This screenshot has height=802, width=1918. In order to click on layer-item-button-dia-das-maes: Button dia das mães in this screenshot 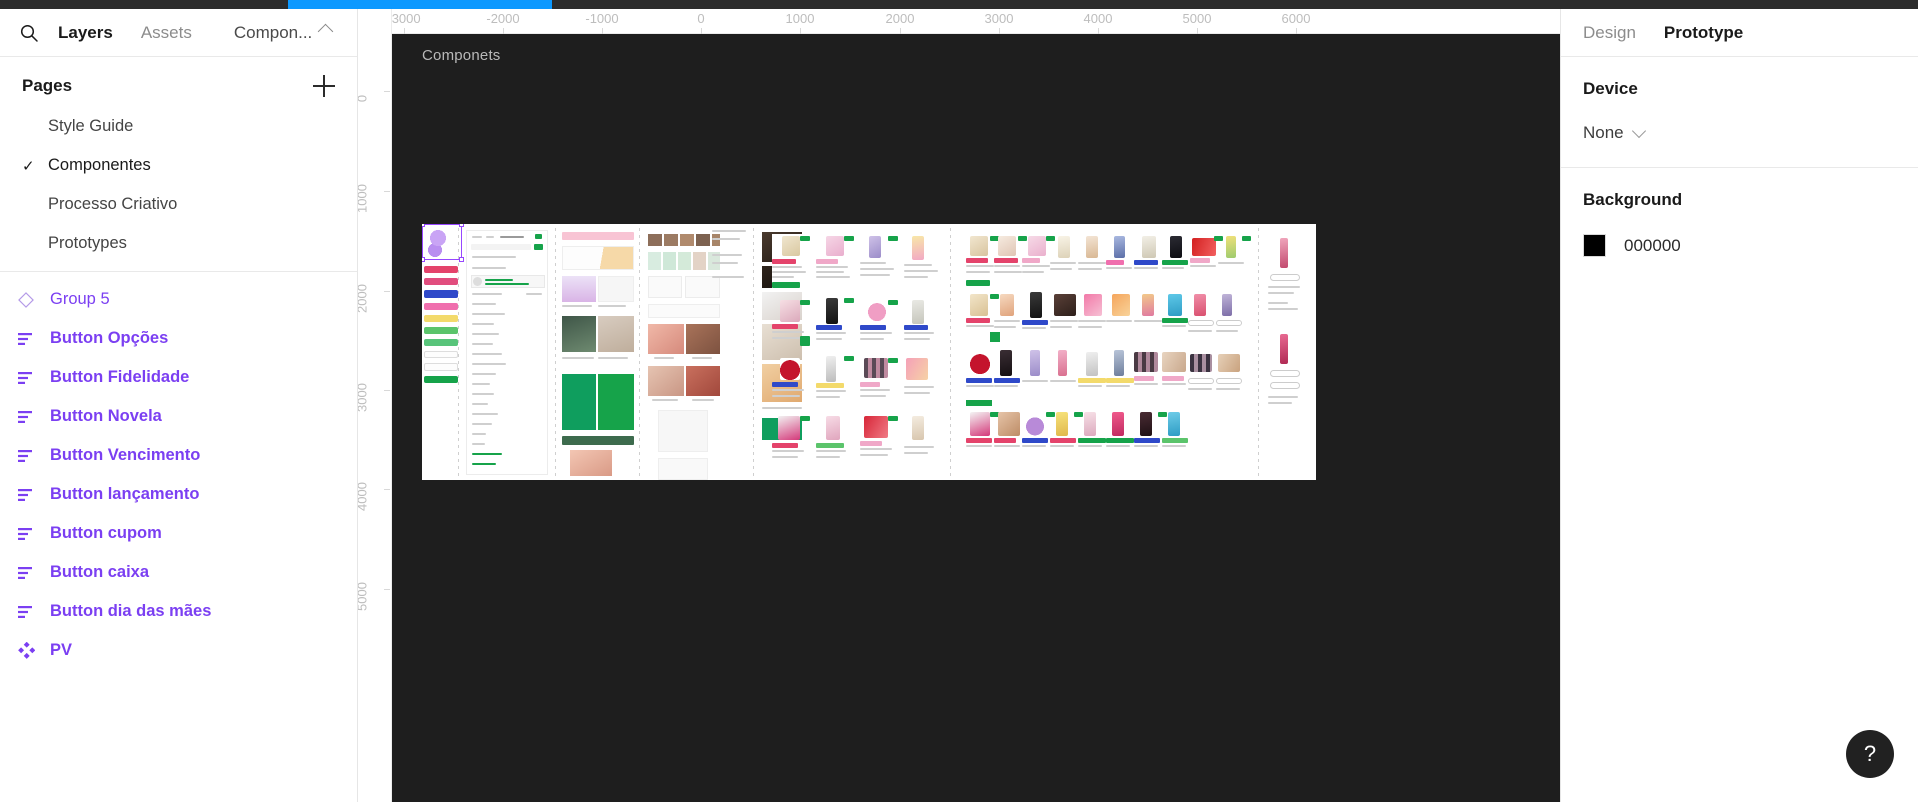, I will do `click(178, 611)`.